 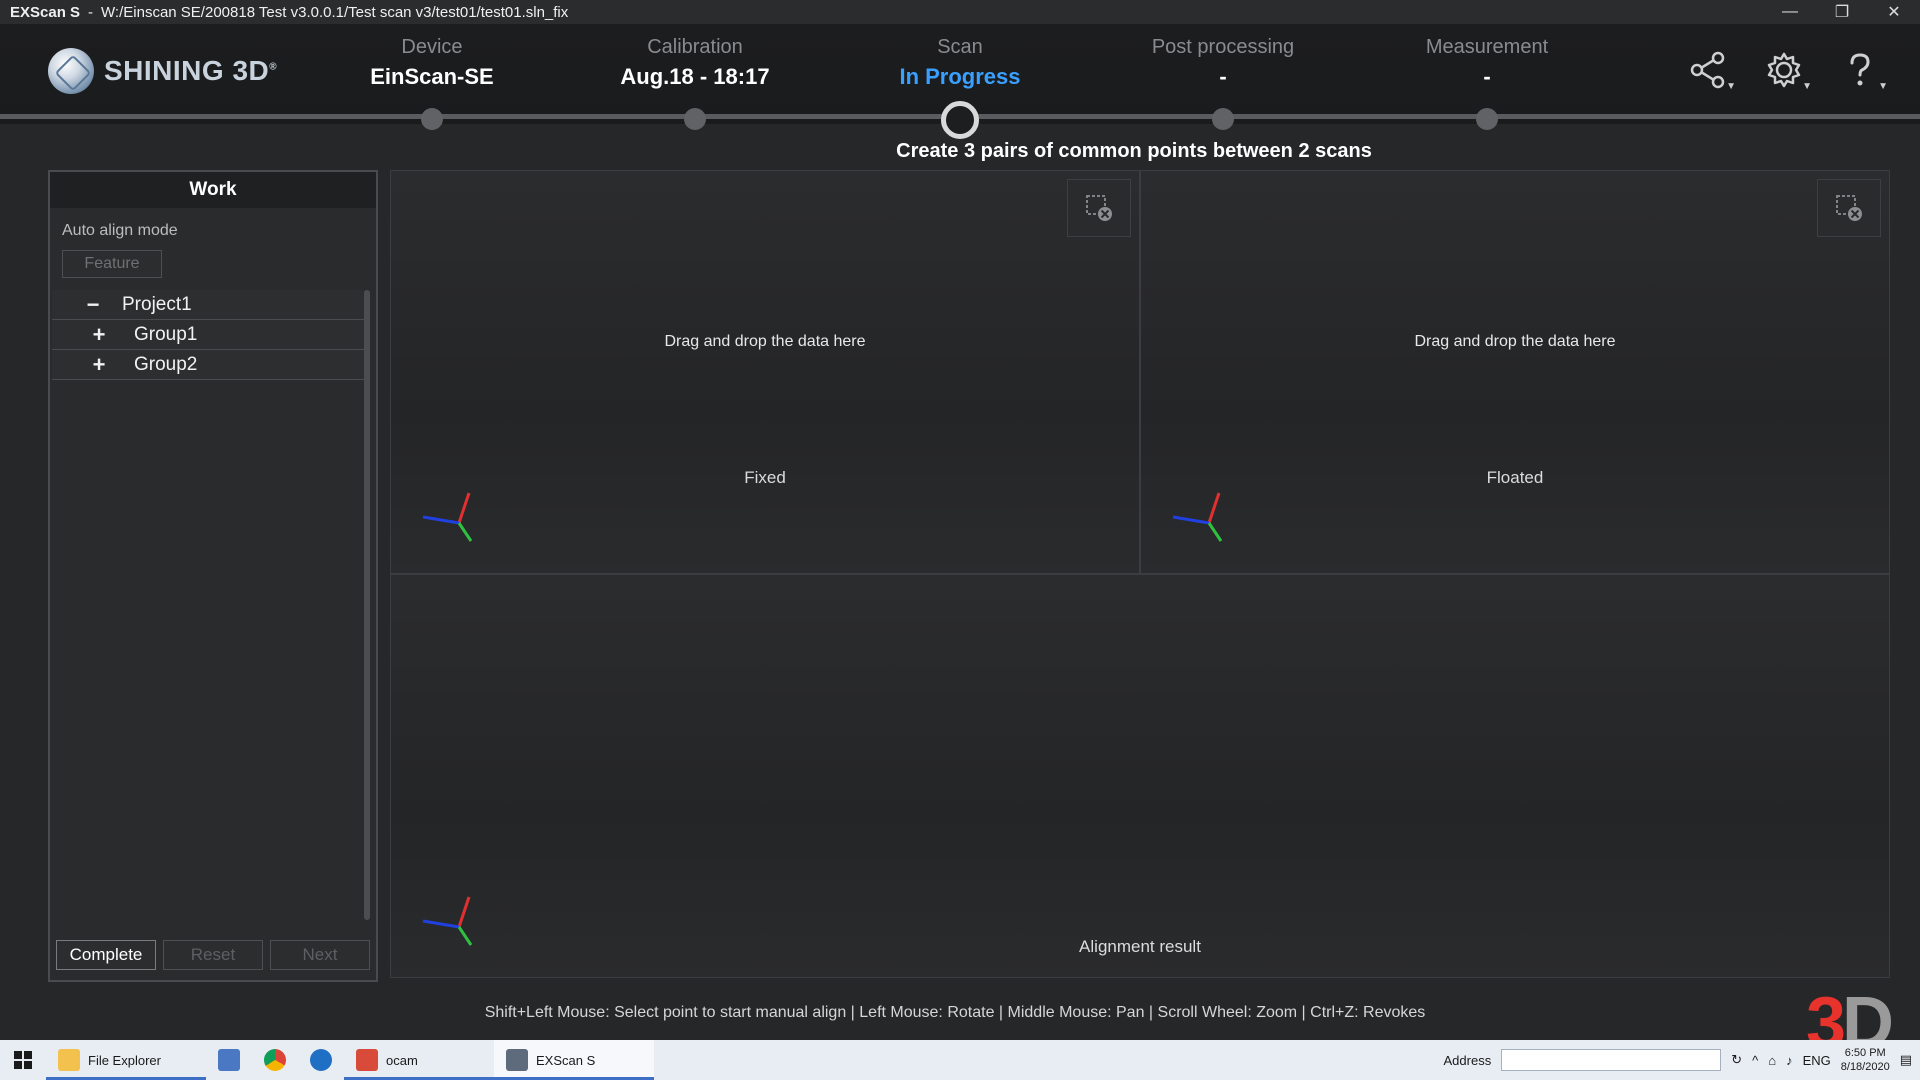 I want to click on step-label: Measurement, so click(x=1487, y=47).